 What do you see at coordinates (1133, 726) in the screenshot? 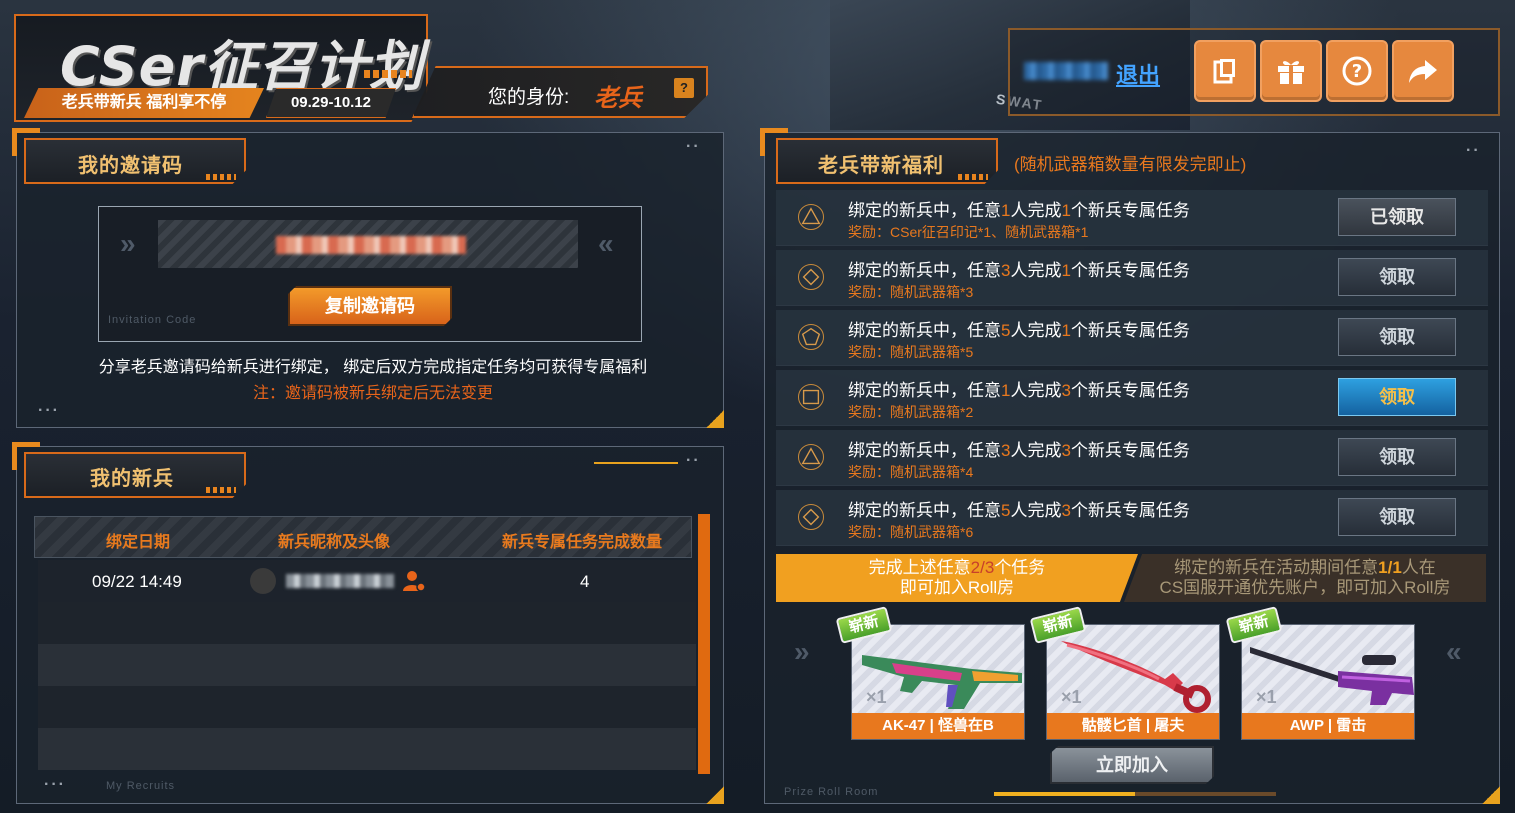
I see `prize-name: 骷髅匕首 | 屠夫` at bounding box center [1133, 726].